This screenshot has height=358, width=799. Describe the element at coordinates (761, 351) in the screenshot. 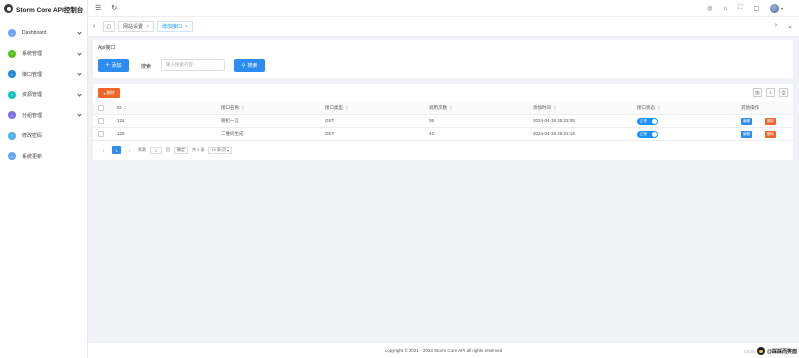

I see `watermark-avatar` at that location.